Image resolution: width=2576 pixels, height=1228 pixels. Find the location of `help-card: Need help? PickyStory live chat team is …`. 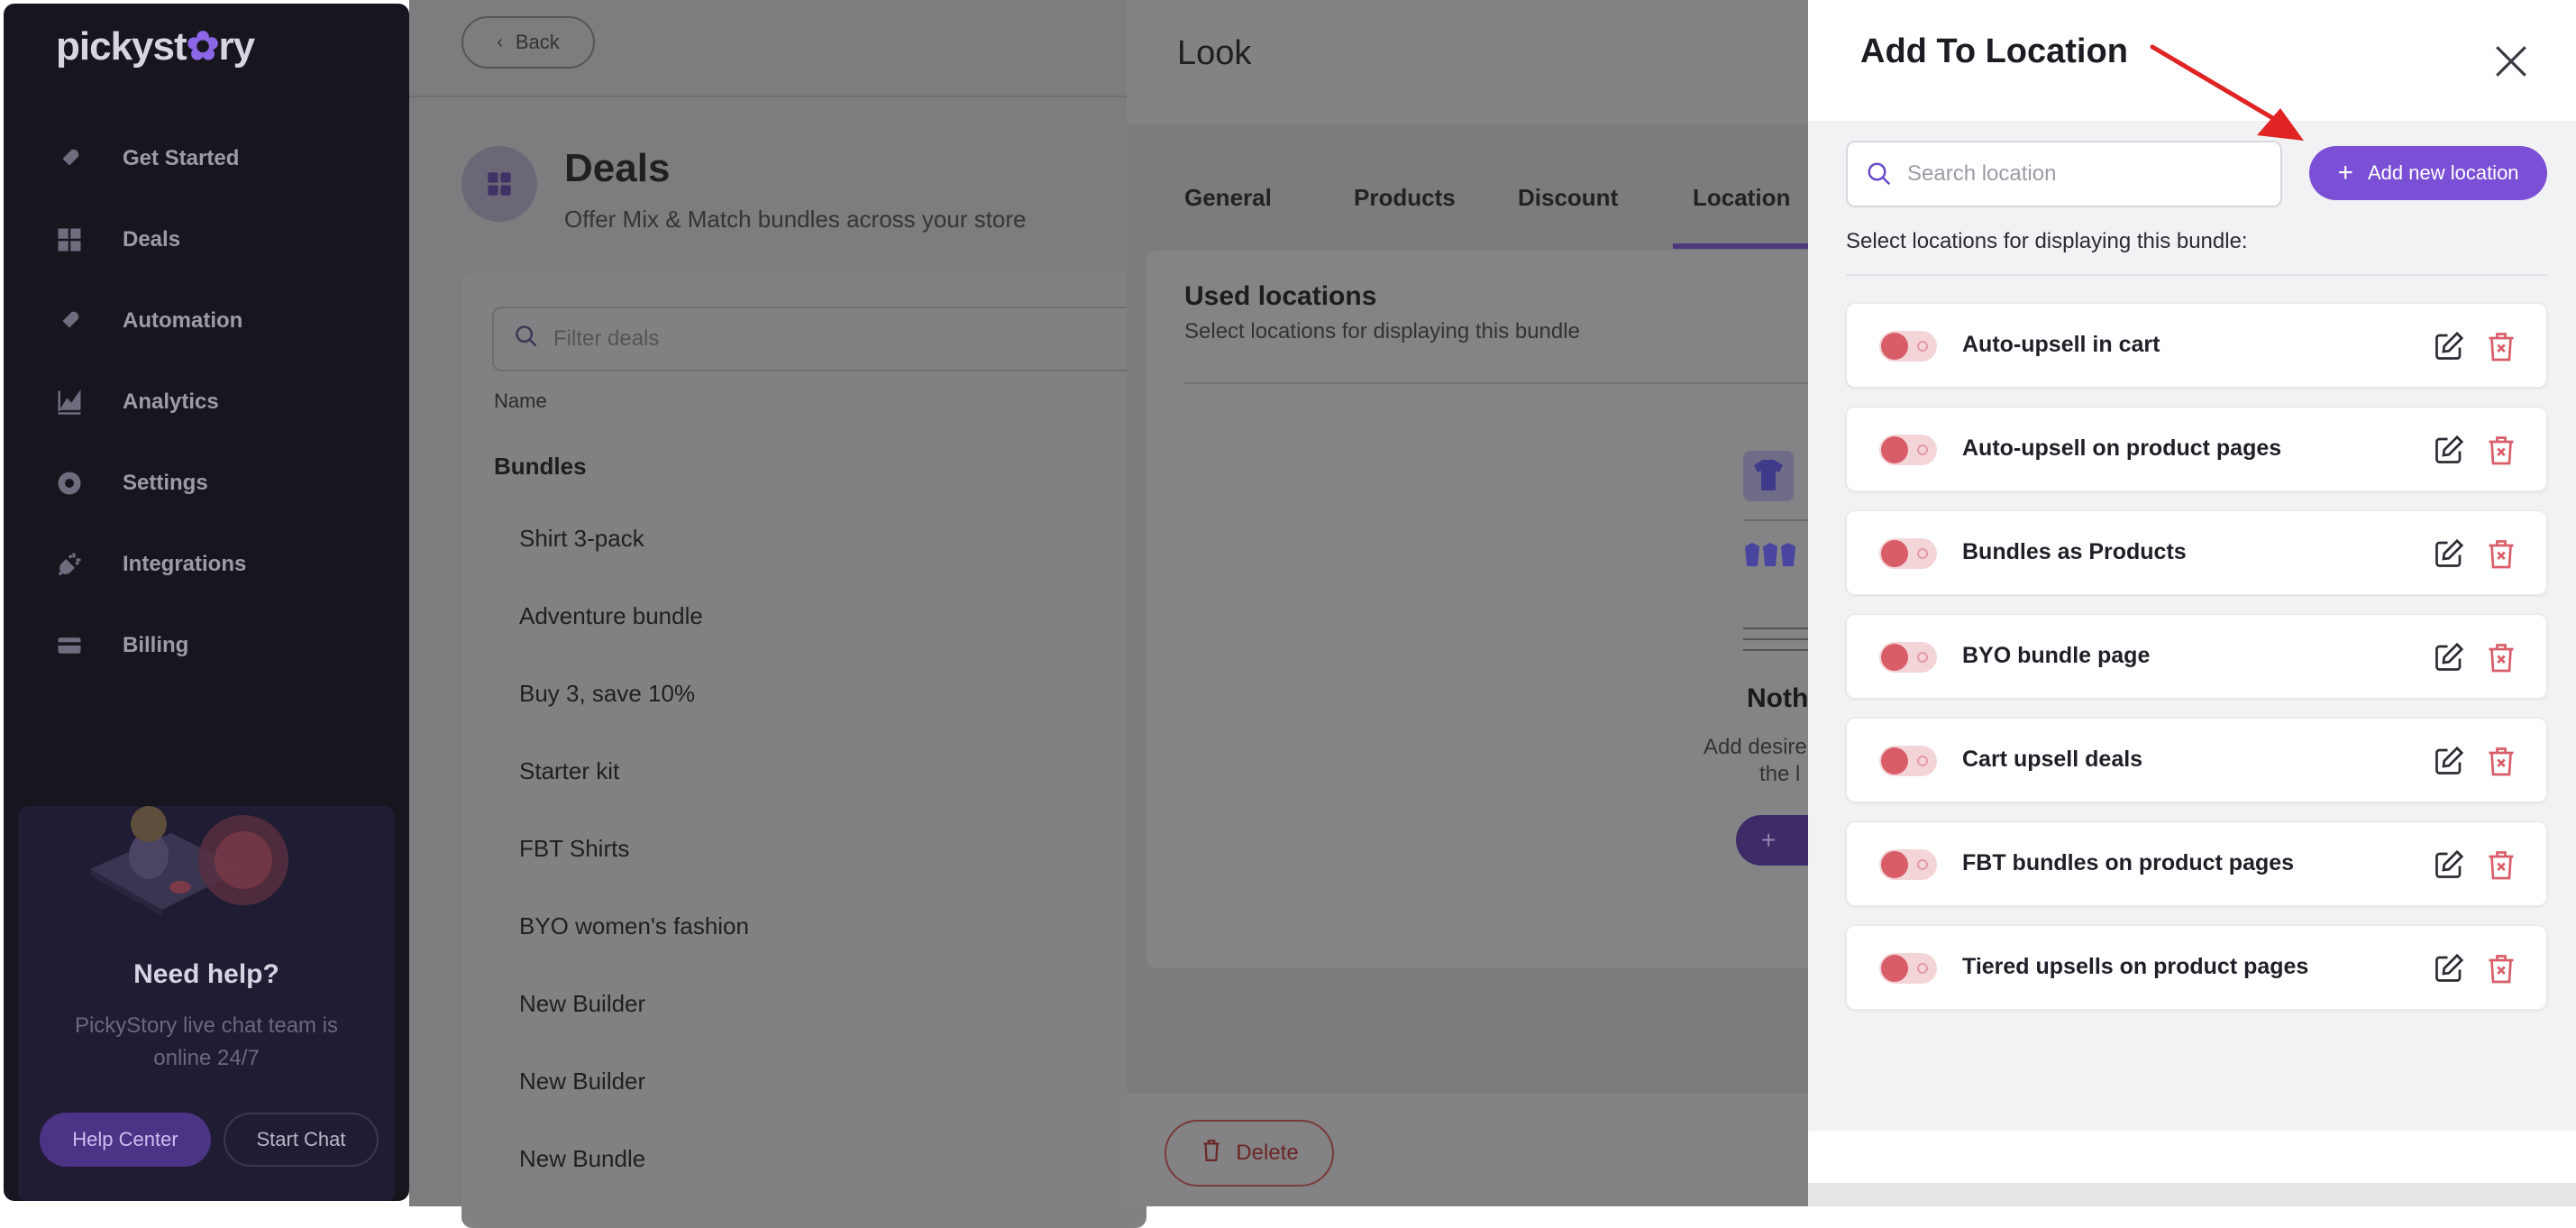

help-card: Need help? PickyStory live chat team is … is located at coordinates (206, 1004).